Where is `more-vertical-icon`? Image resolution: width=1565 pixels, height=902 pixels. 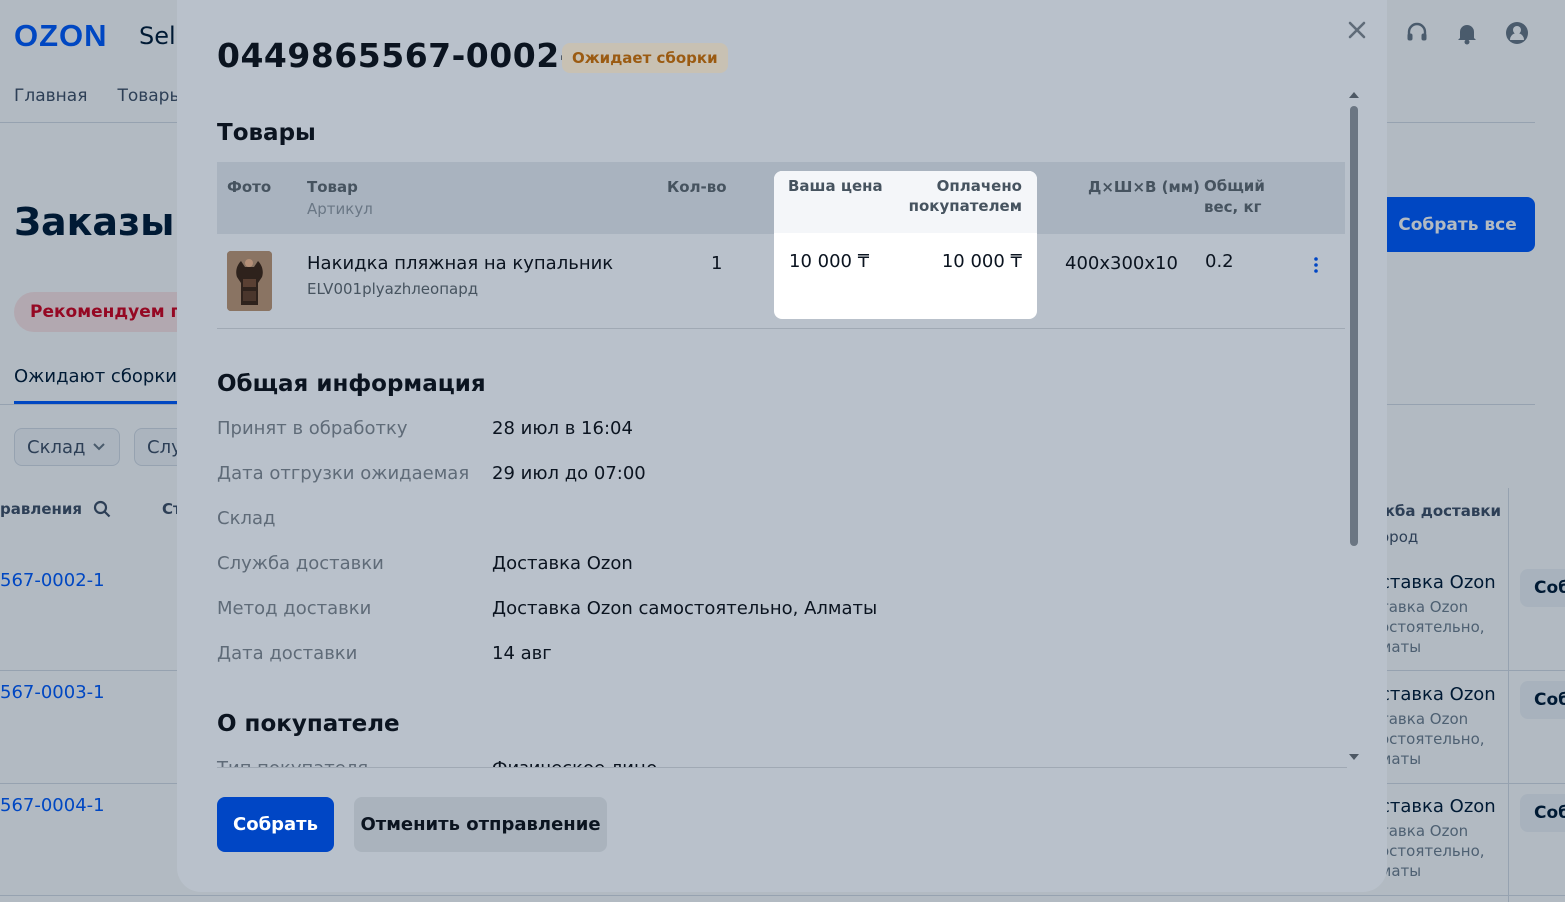
more-vertical-icon is located at coordinates (1316, 265).